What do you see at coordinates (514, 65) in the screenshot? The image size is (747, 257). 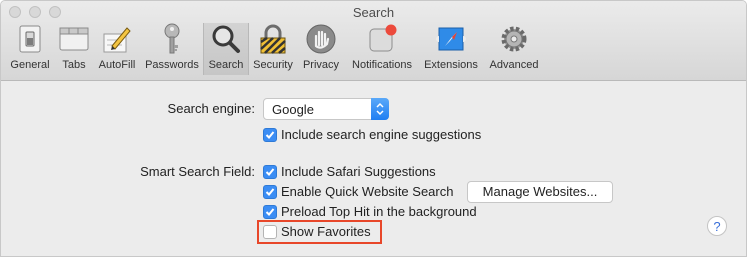 I see `tab-label: Advanced` at bounding box center [514, 65].